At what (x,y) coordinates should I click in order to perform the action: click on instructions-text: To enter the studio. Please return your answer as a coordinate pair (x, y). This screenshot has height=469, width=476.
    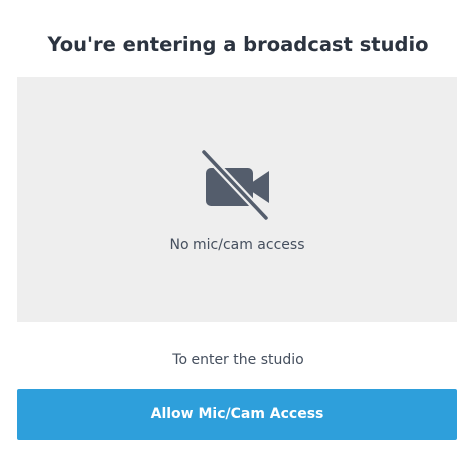
    Looking at the image, I should click on (238, 360).